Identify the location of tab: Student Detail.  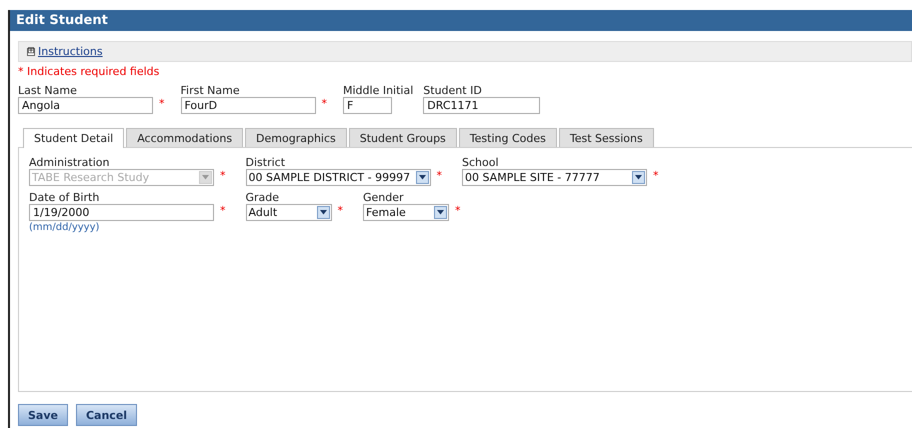
(73, 138).